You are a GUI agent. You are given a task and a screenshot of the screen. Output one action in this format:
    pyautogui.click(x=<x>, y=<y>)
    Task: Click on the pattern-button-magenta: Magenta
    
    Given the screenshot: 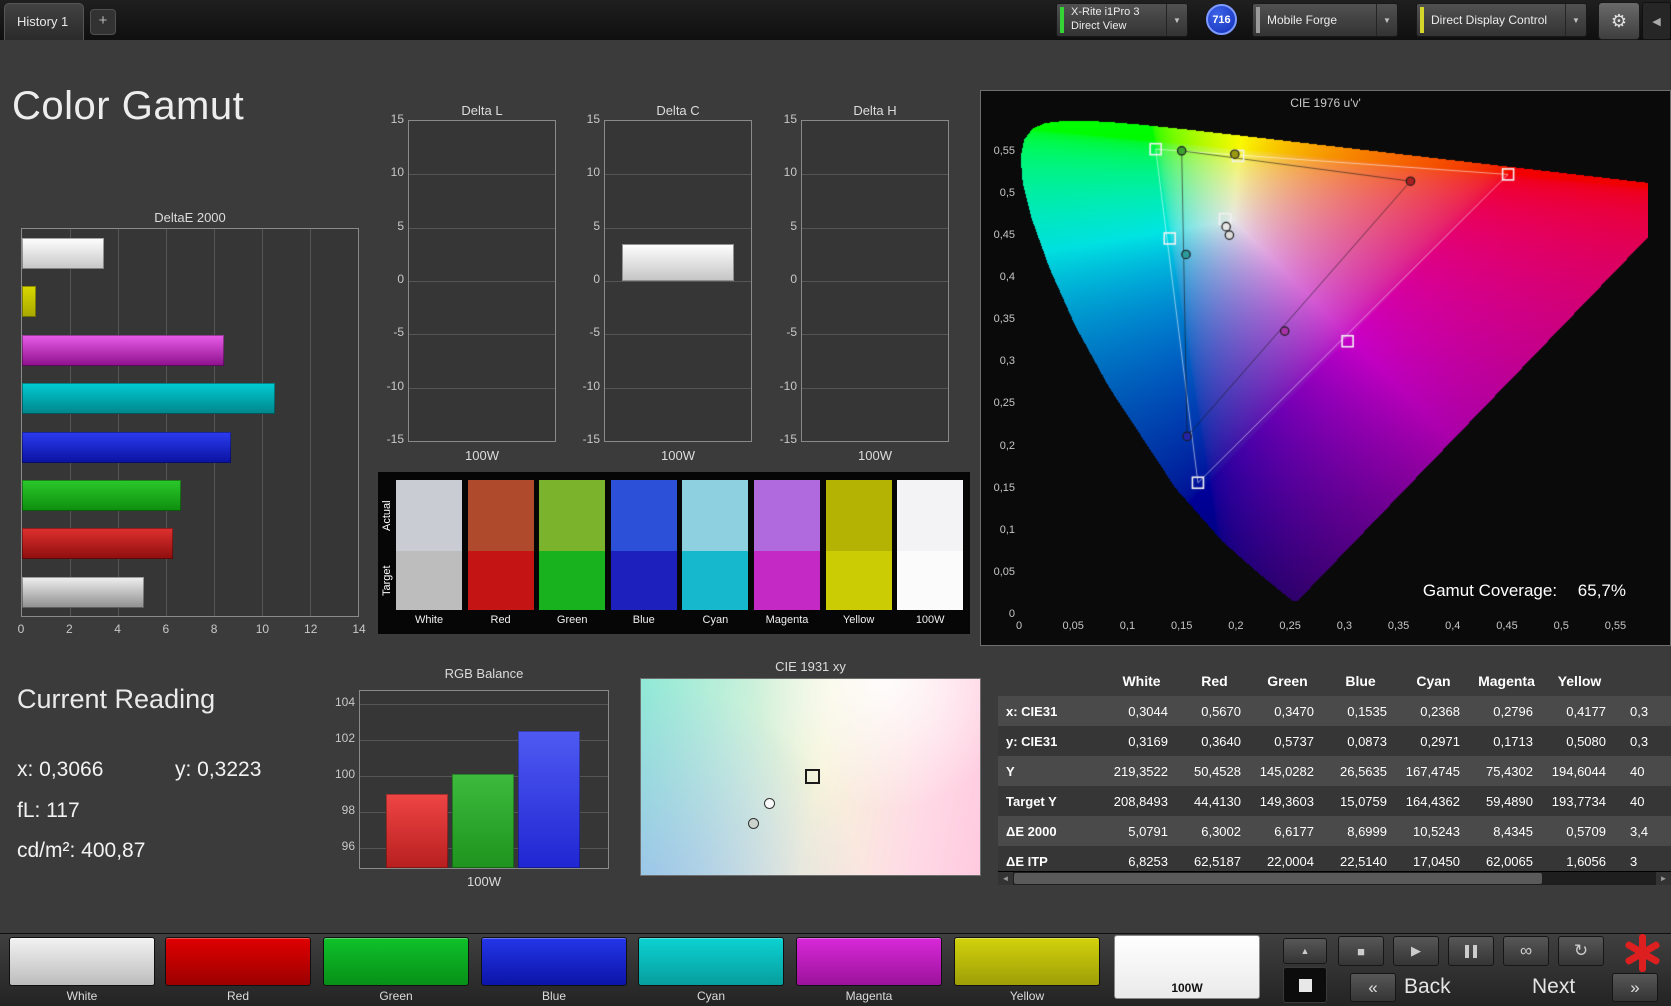 What is the action you would take?
    pyautogui.click(x=869, y=970)
    